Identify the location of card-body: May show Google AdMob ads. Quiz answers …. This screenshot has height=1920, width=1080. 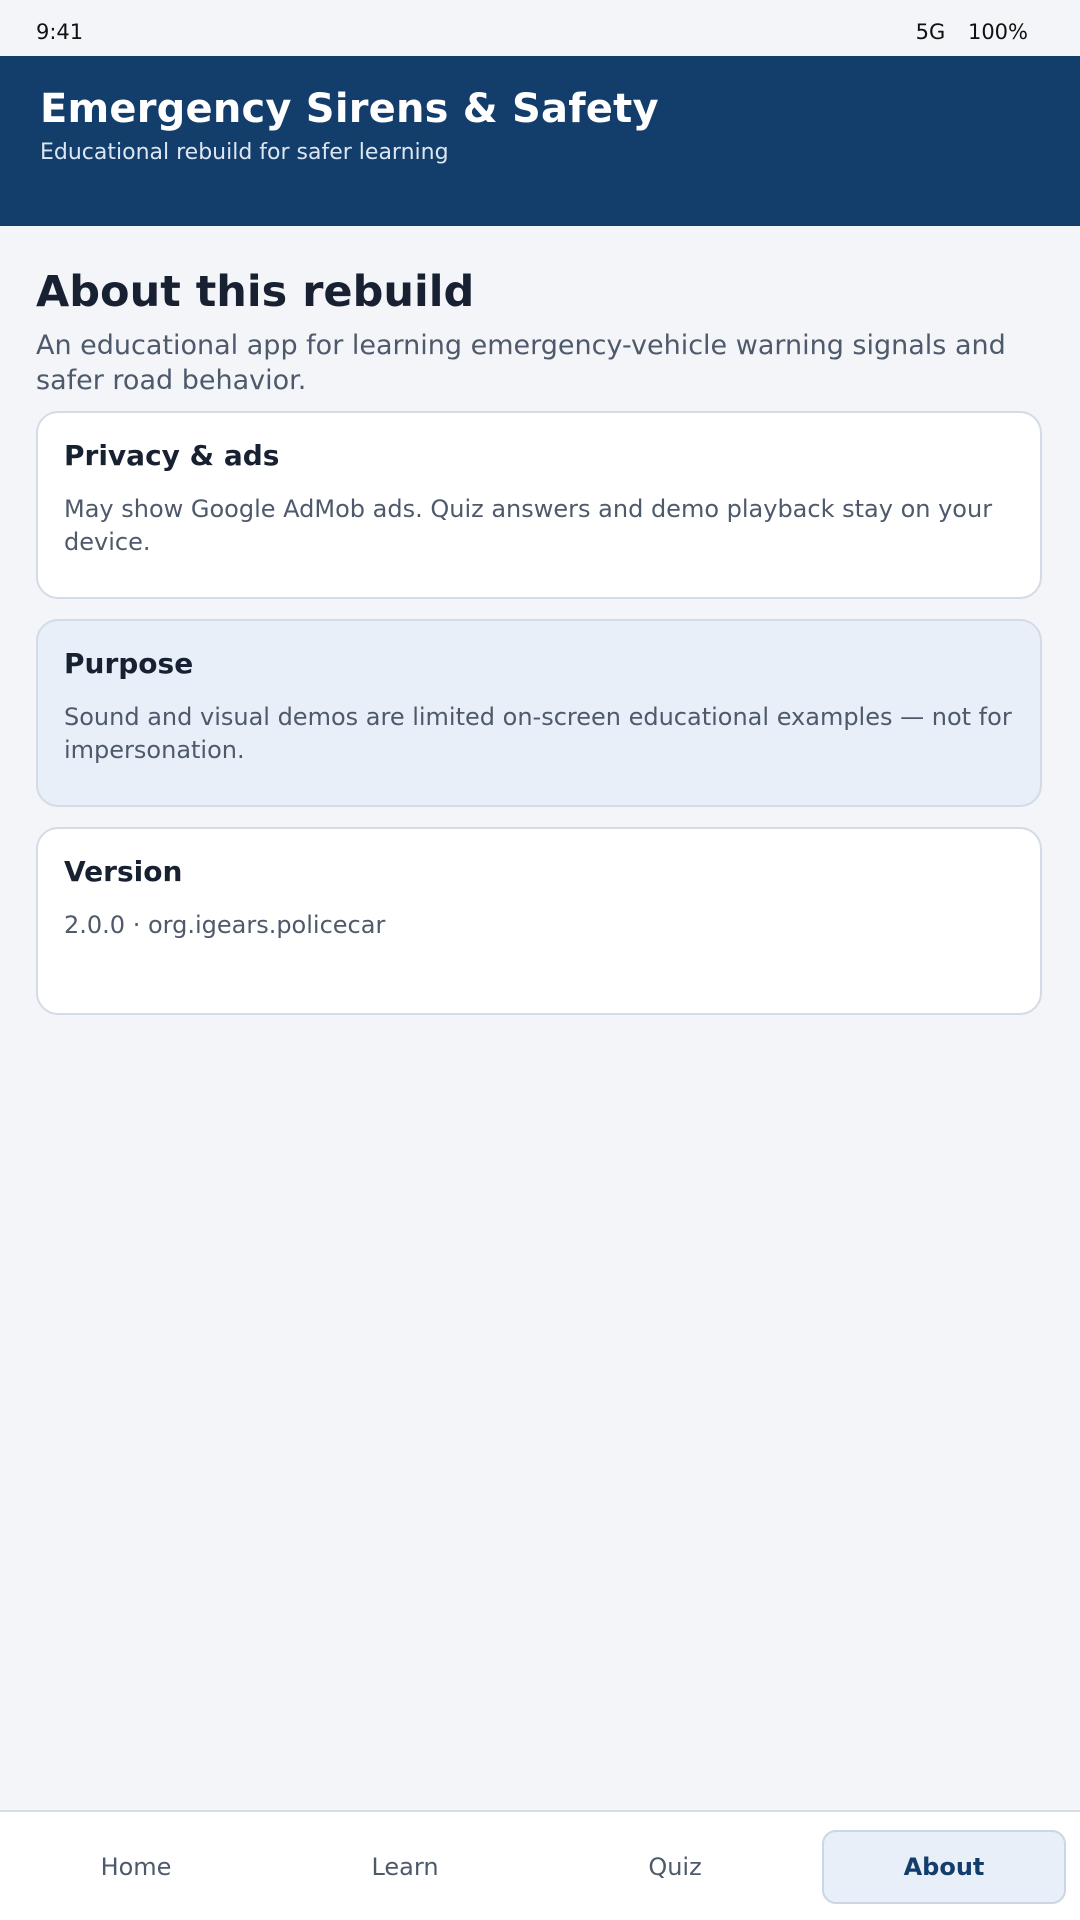
(528, 525).